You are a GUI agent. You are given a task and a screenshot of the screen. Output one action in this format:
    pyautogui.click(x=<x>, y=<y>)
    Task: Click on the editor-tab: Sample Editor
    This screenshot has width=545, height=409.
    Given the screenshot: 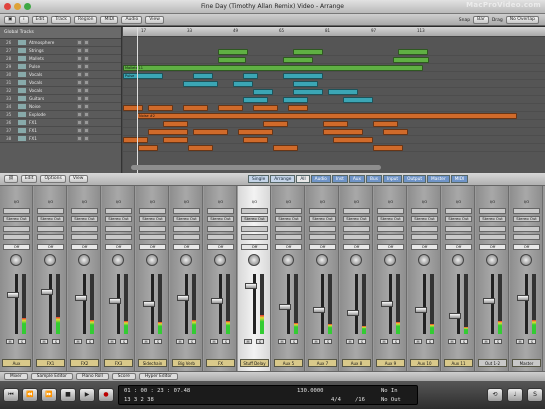 What is the action you would take?
    pyautogui.click(x=51, y=376)
    